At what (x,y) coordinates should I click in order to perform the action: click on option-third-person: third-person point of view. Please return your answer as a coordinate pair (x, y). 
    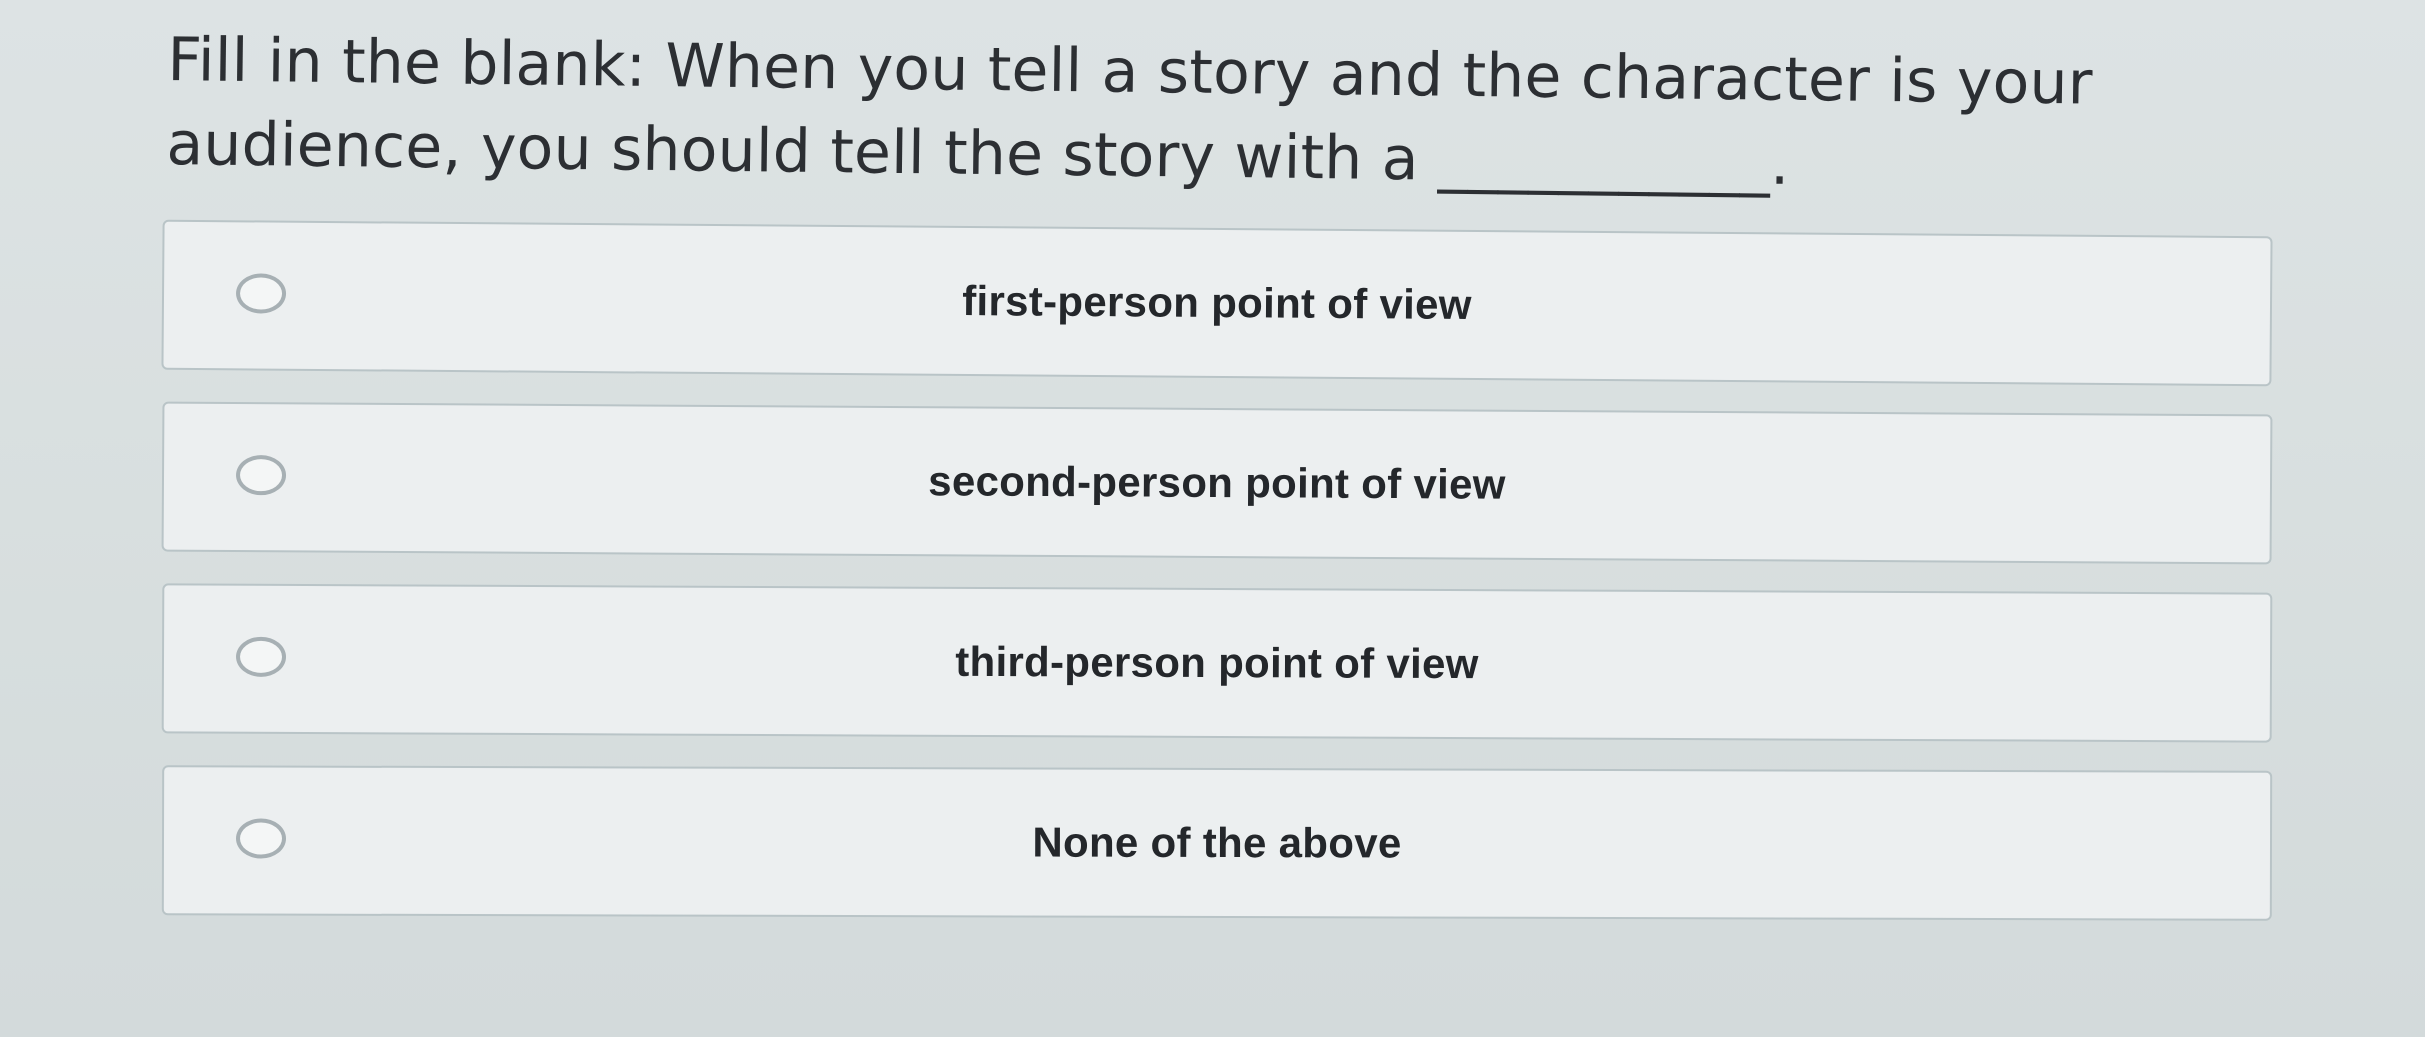
    Looking at the image, I should click on (1217, 663).